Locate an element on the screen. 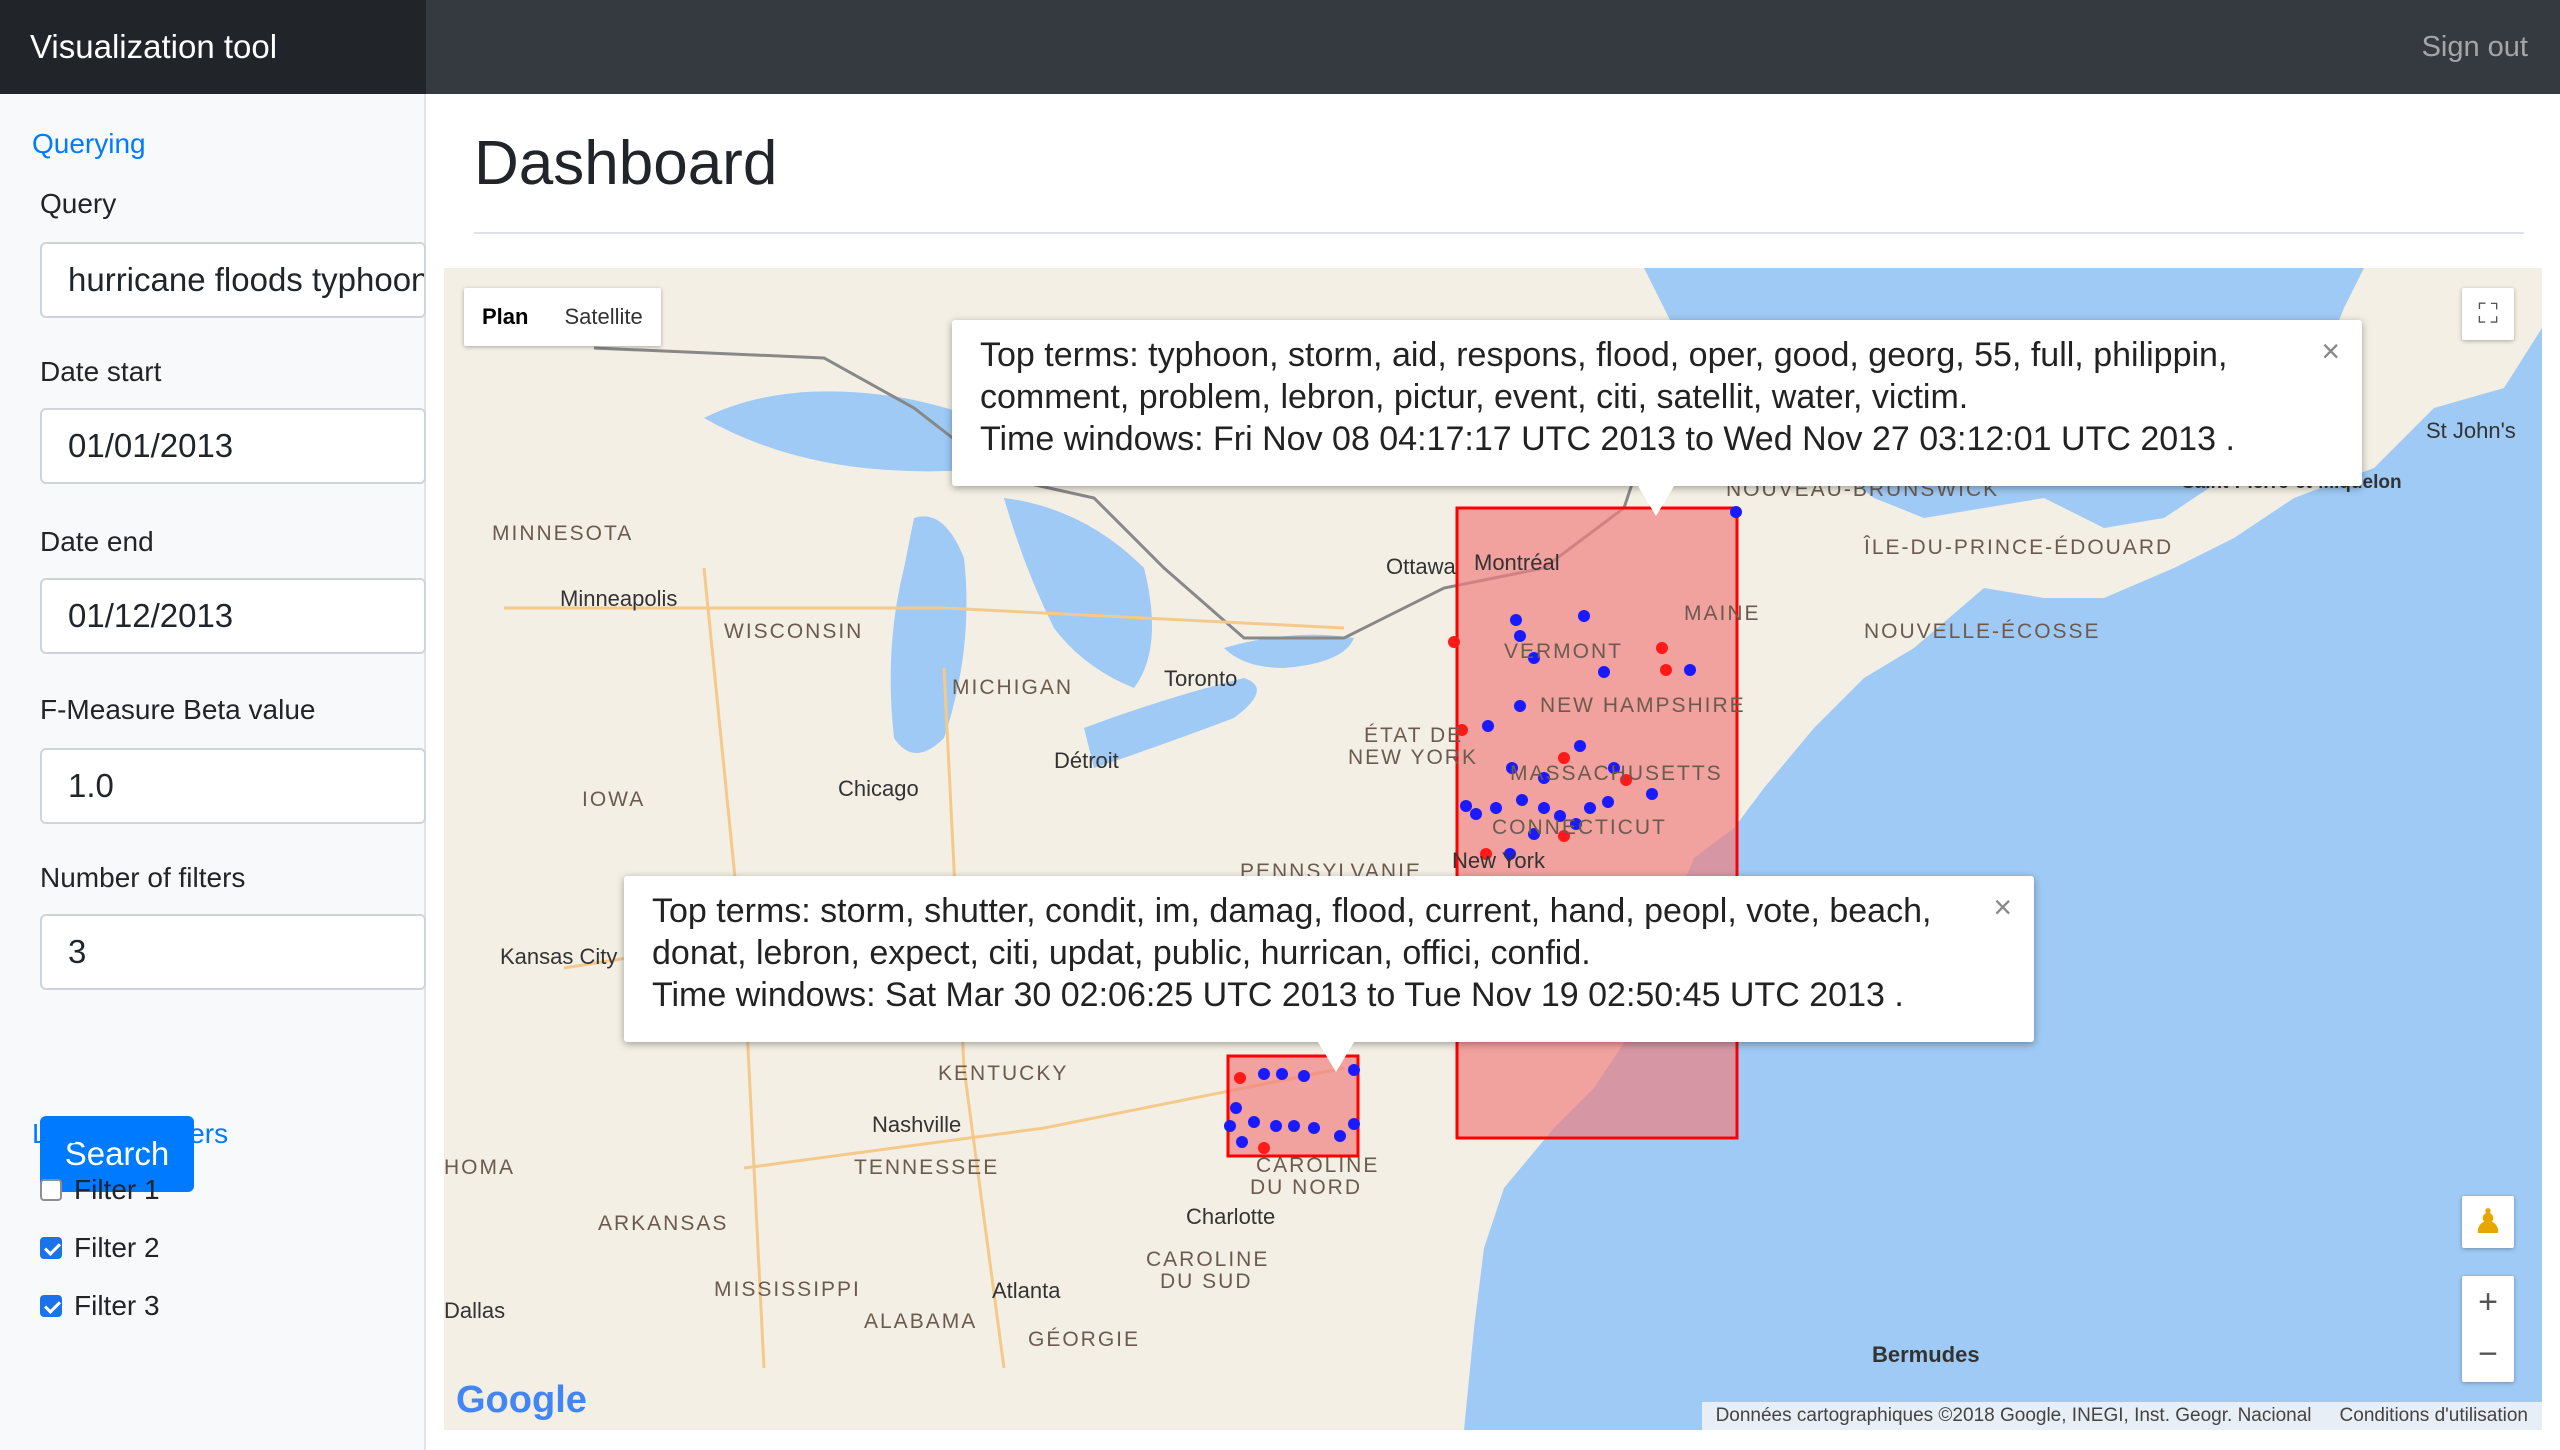 The width and height of the screenshot is (2560, 1450). place-bermudes: Bermudes is located at coordinates (1926, 1354).